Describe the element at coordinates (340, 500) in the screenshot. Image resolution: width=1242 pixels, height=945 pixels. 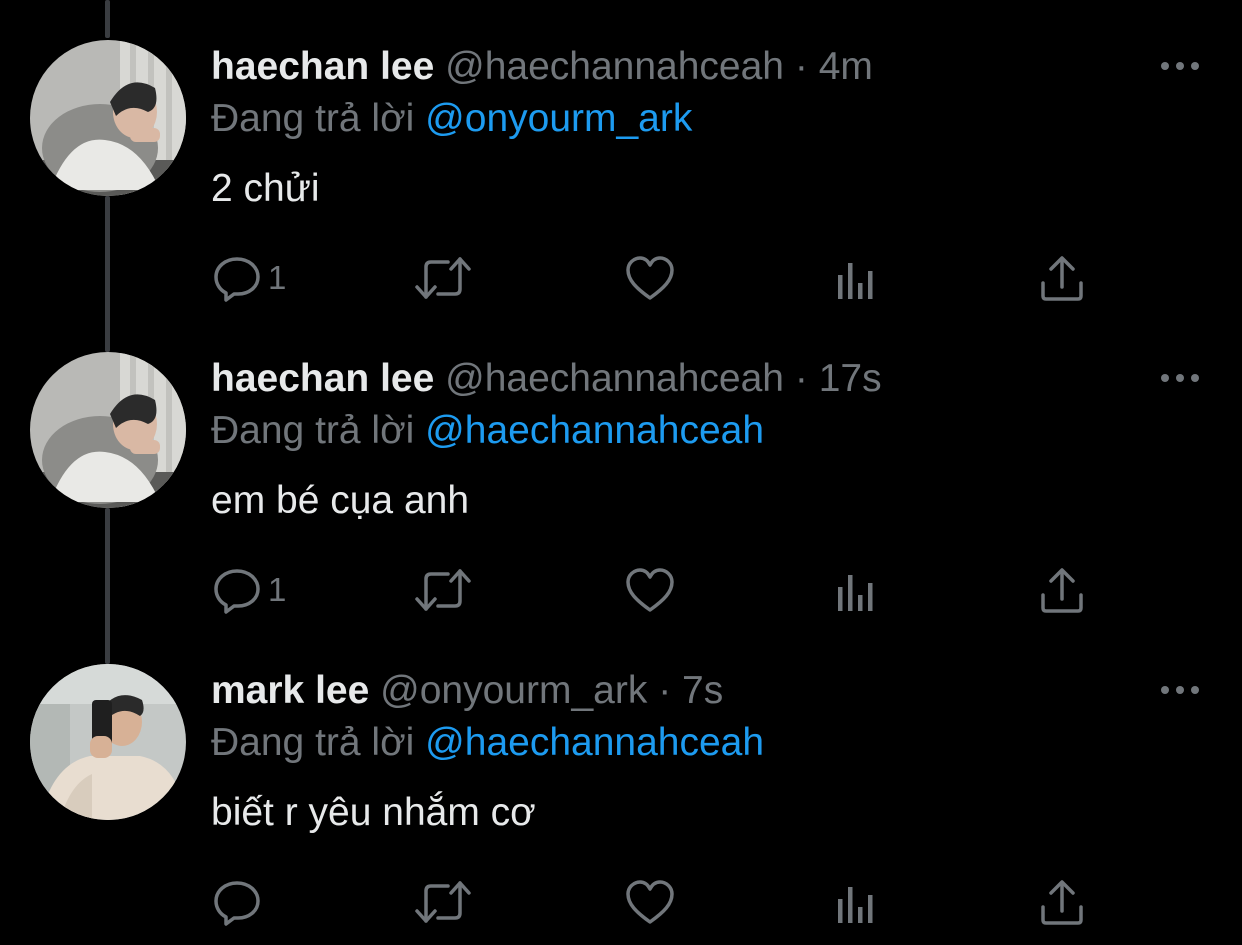
I see `tweet-text: em bé cụa anh` at that location.